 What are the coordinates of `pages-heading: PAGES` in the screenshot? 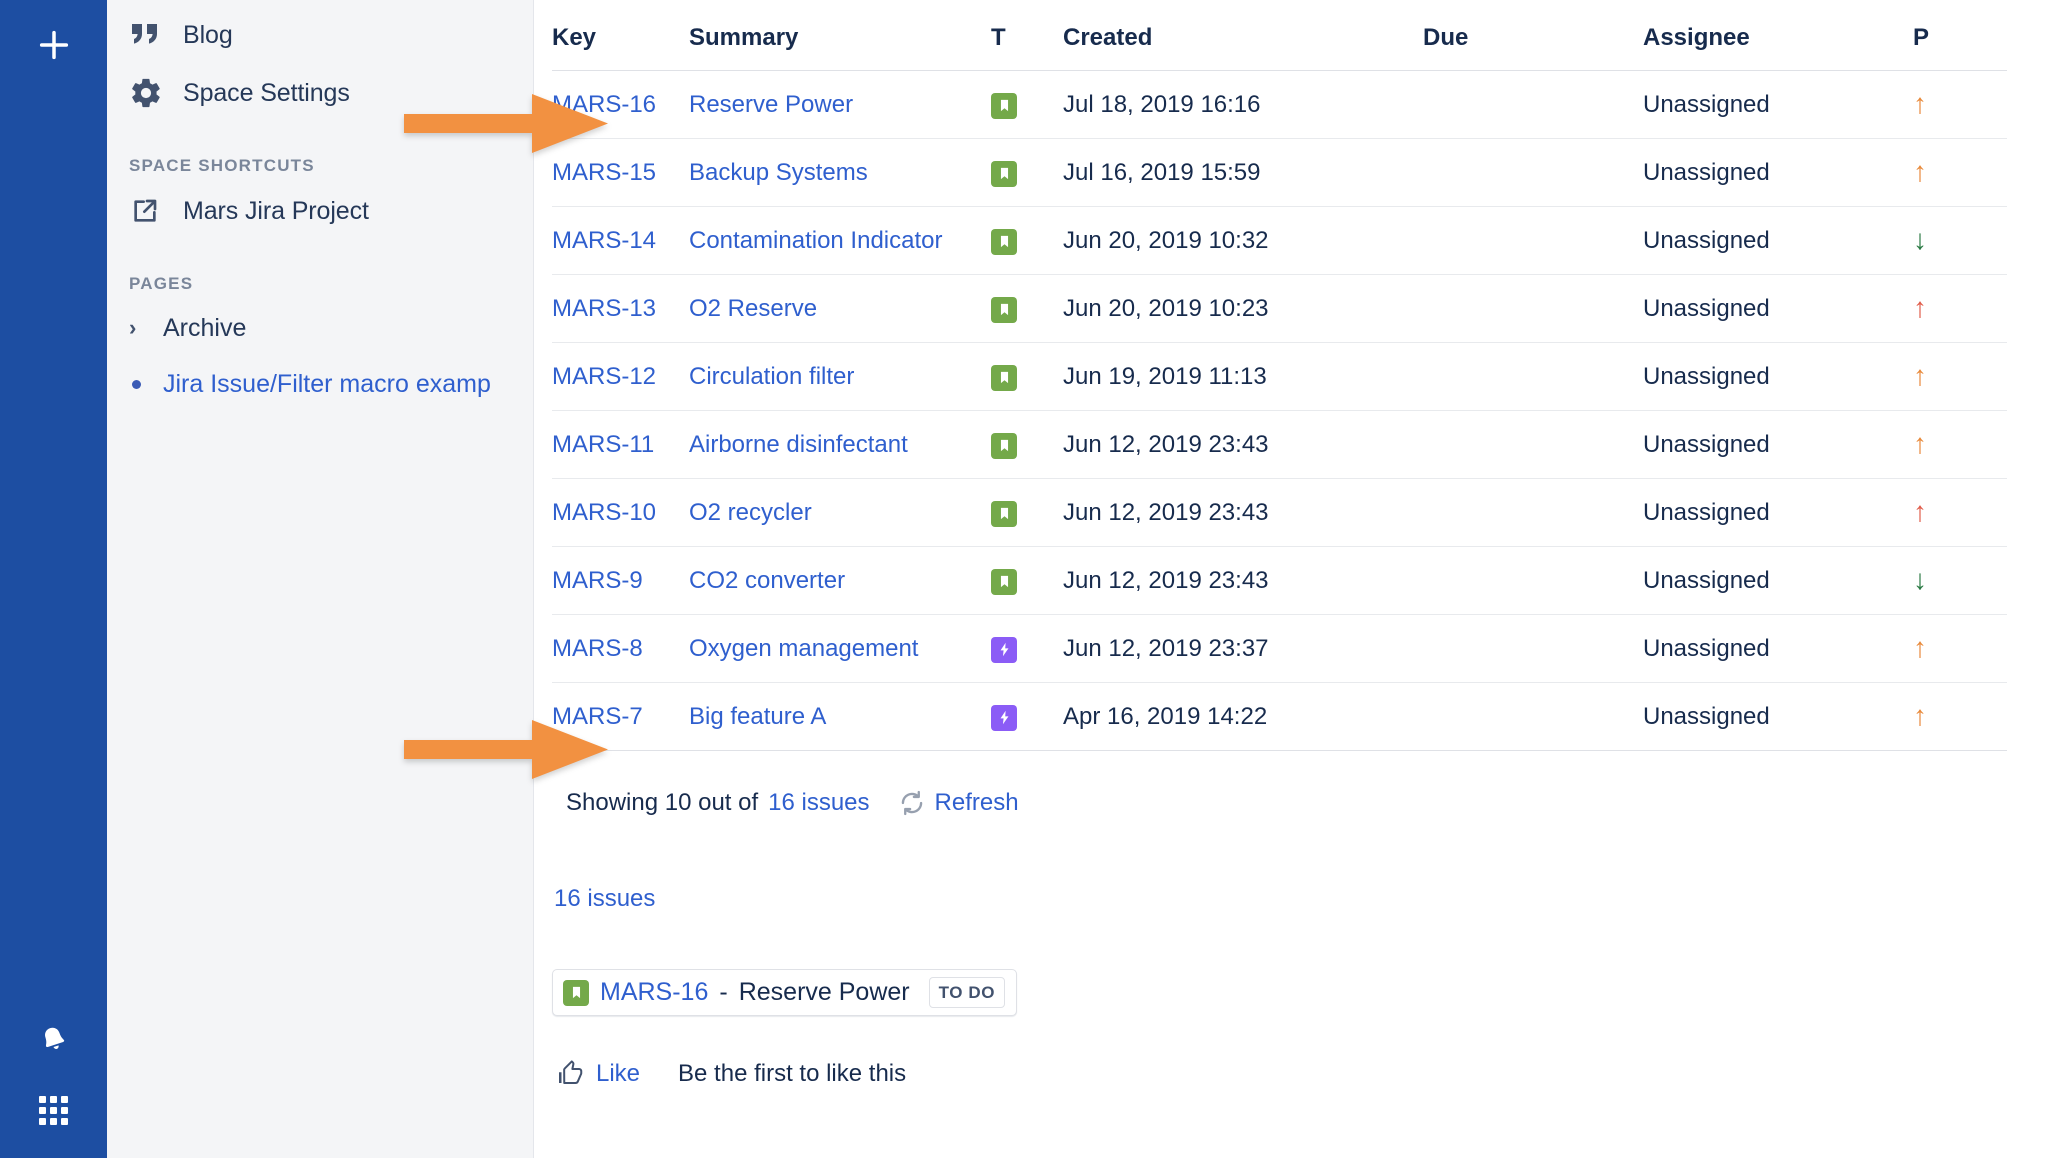 It's located at (161, 283).